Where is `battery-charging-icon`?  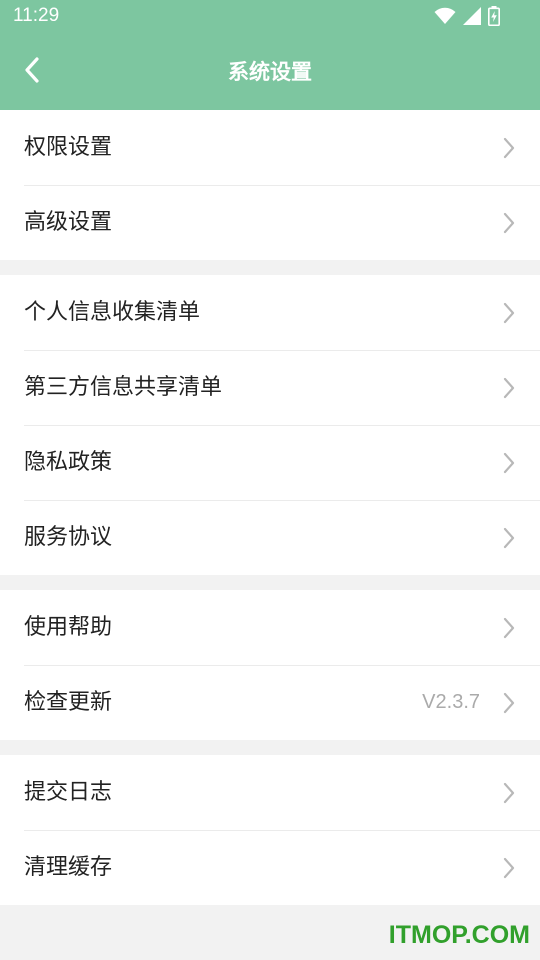
battery-charging-icon is located at coordinates (494, 18).